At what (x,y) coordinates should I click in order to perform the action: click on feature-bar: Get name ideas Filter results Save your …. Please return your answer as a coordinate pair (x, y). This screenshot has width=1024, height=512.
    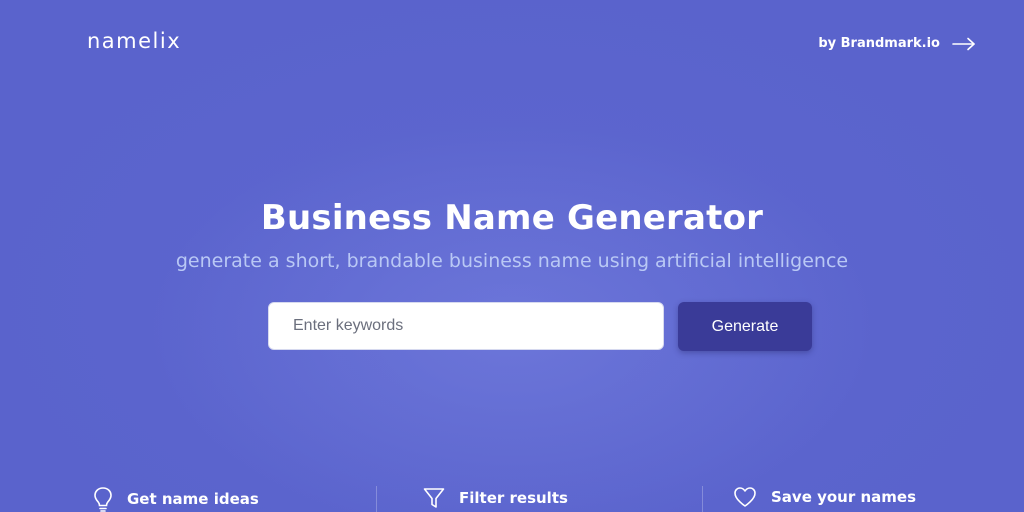
    Looking at the image, I should click on (512, 499).